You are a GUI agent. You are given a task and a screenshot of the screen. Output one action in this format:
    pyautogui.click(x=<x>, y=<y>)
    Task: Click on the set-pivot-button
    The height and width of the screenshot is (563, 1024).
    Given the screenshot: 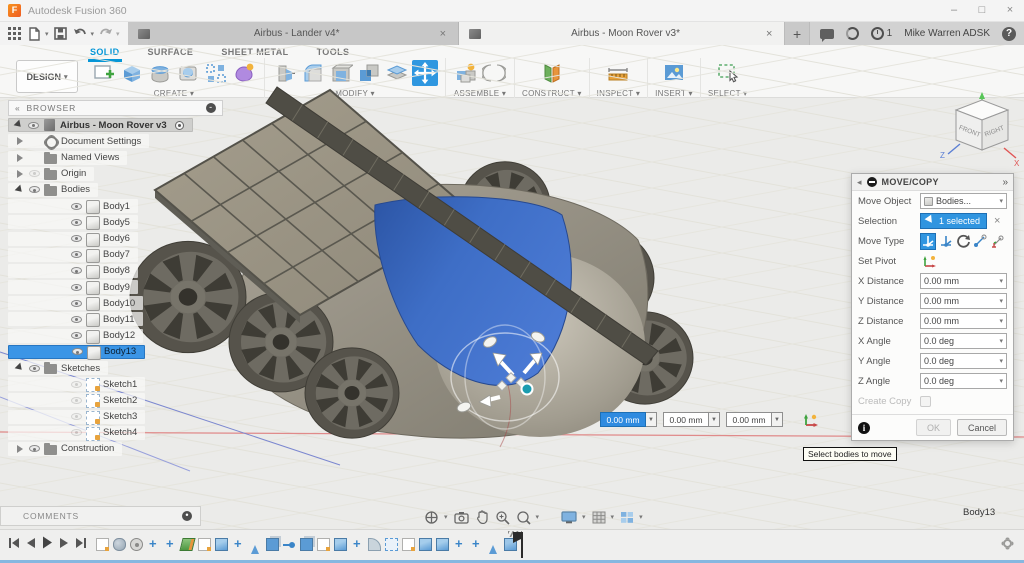 What is the action you would take?
    pyautogui.click(x=929, y=261)
    